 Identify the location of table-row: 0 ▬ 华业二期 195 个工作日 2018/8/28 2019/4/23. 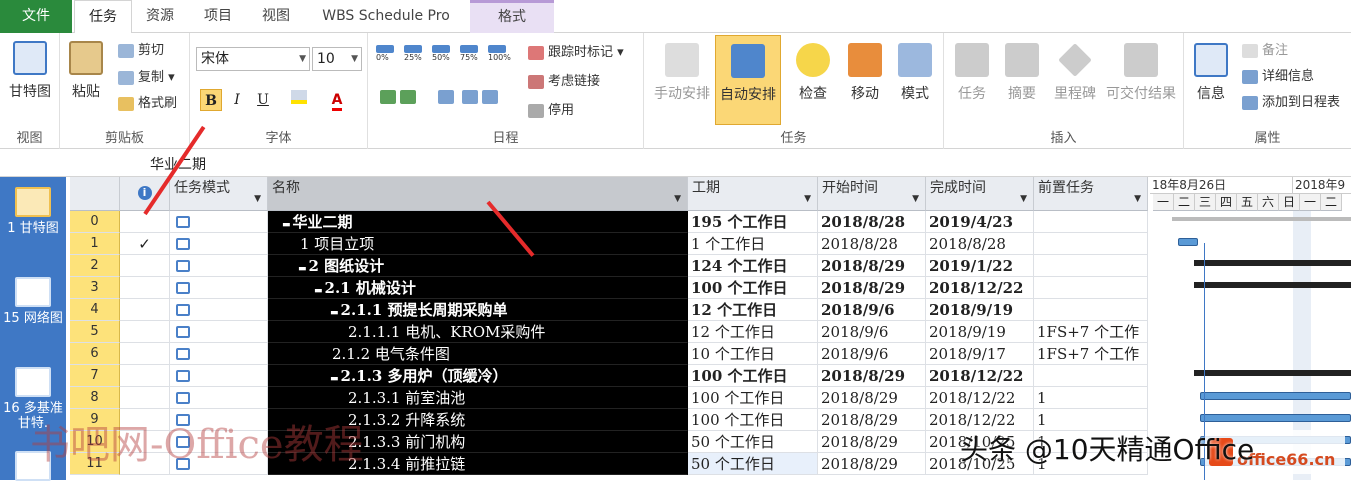
(609, 222).